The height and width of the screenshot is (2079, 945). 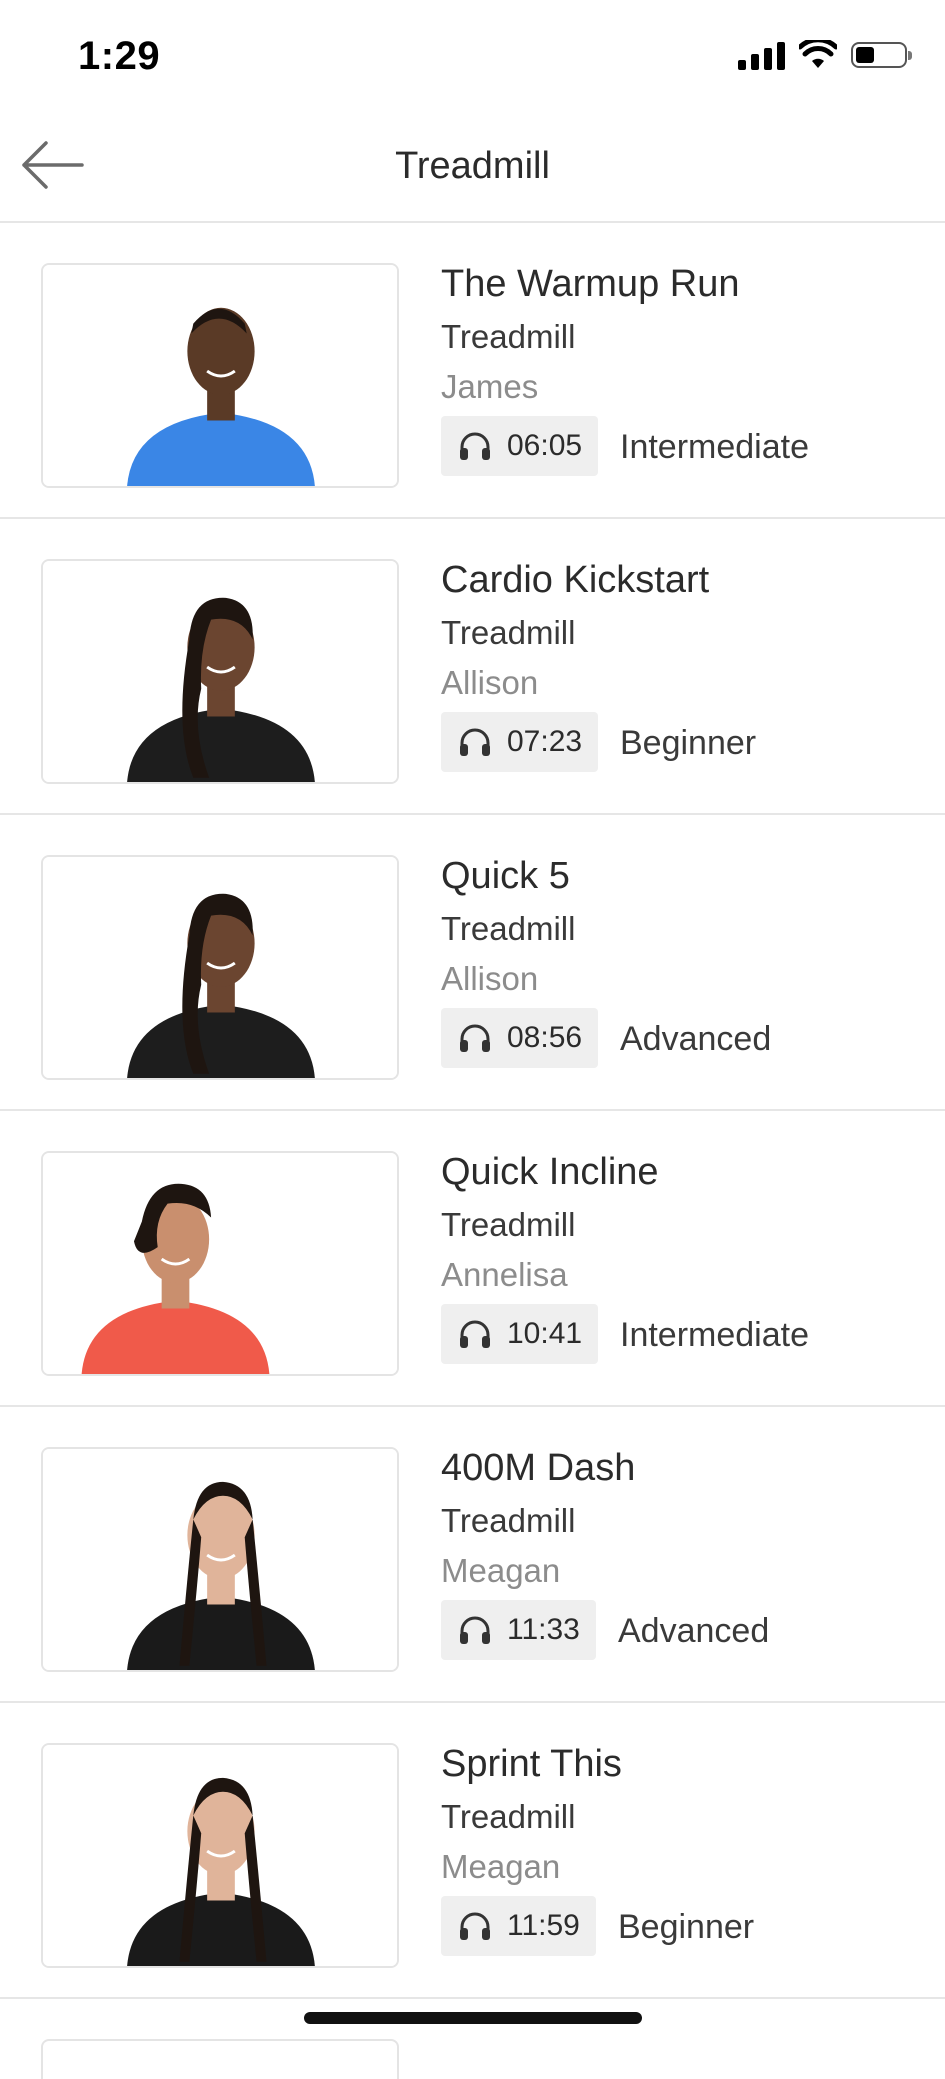 I want to click on duration-chip: 11:33, so click(x=518, y=1630).